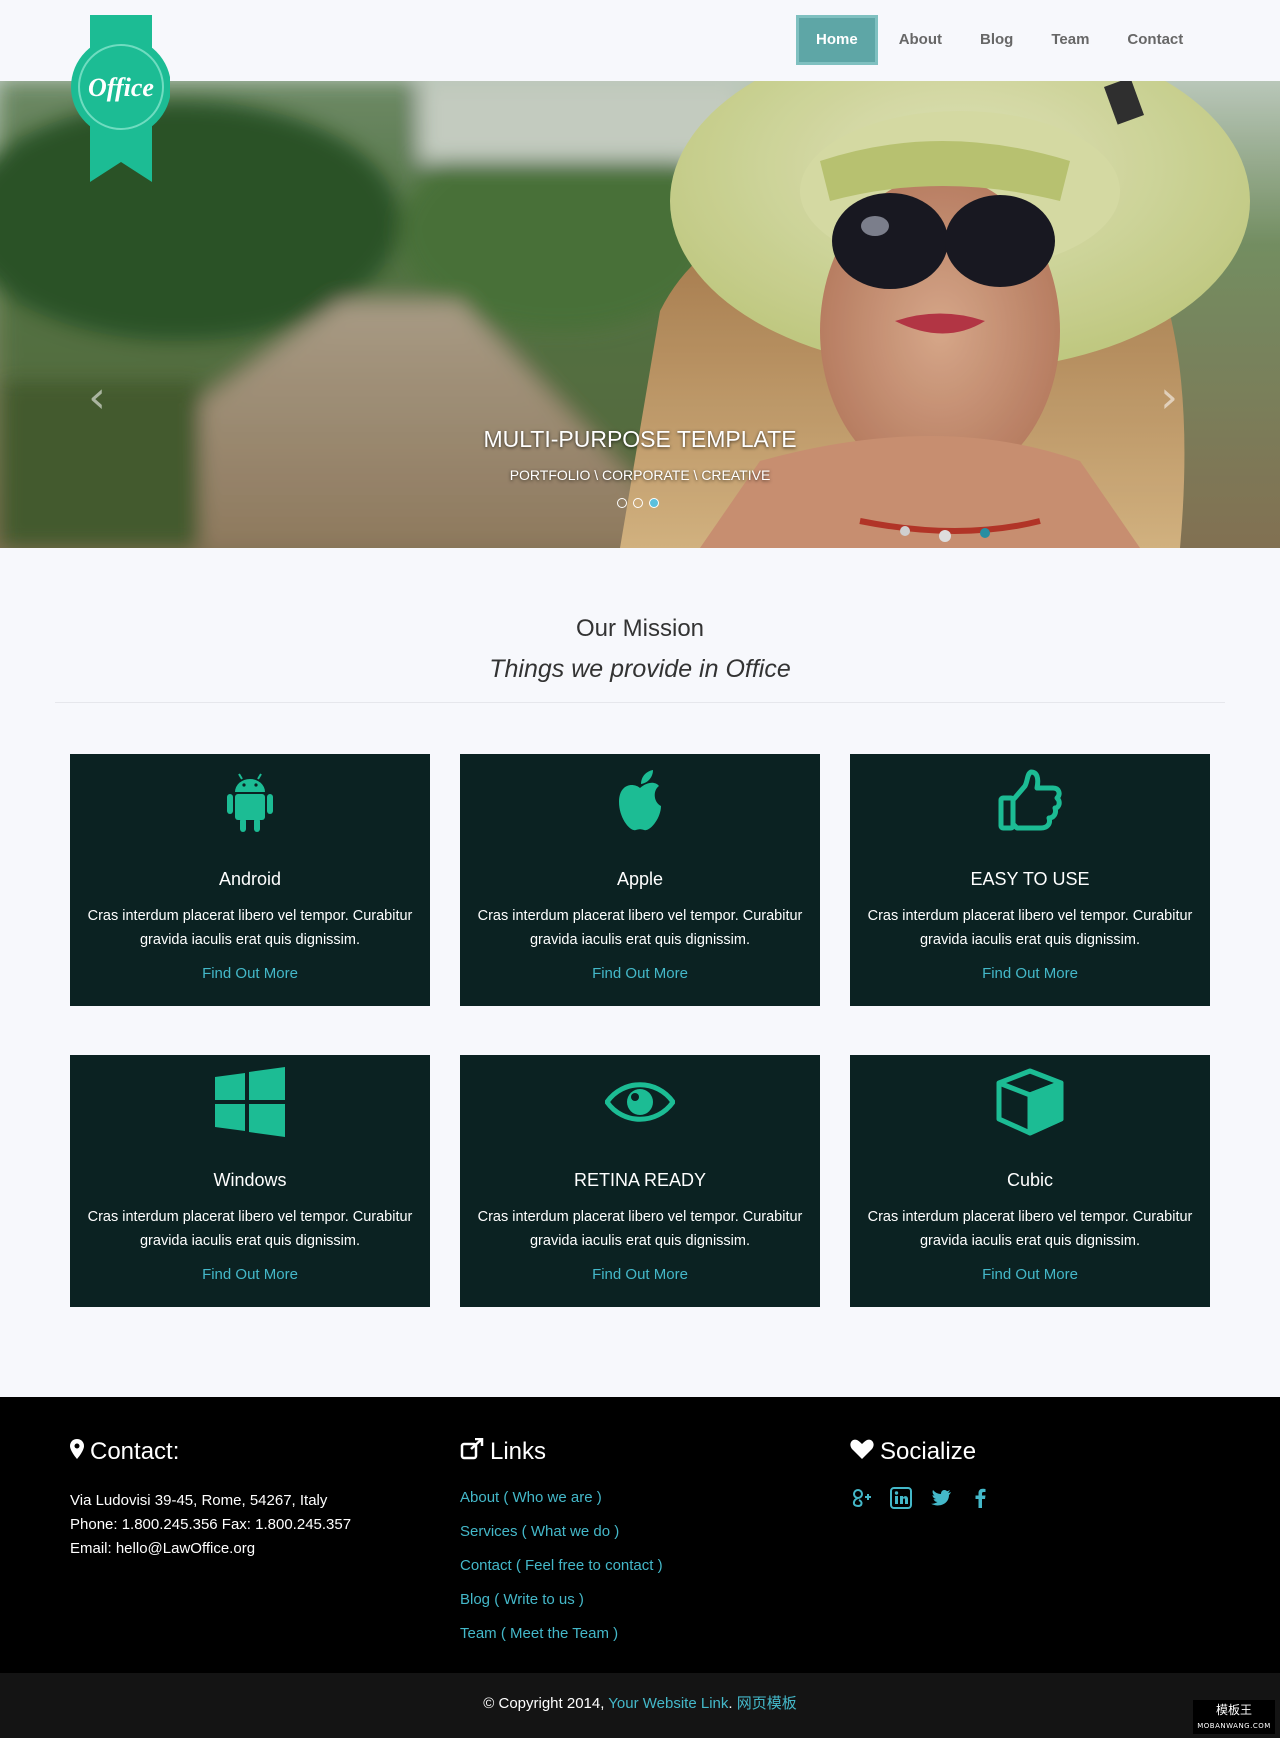 The width and height of the screenshot is (1280, 1738). What do you see at coordinates (163, 1548) in the screenshot?
I see `contact-email: Email: hello@LawOffice.org` at bounding box center [163, 1548].